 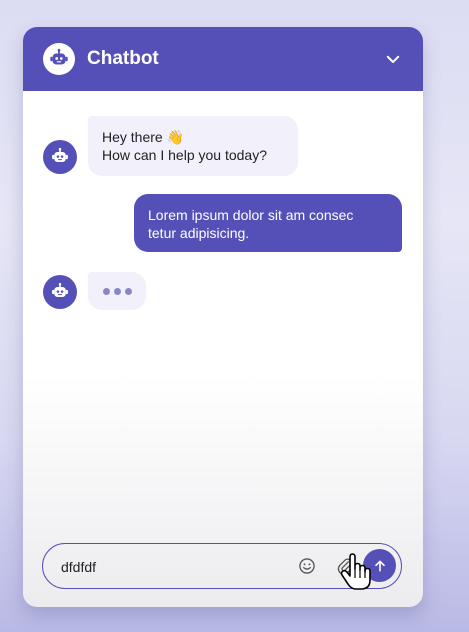 I want to click on typing-indicator, so click(x=117, y=291).